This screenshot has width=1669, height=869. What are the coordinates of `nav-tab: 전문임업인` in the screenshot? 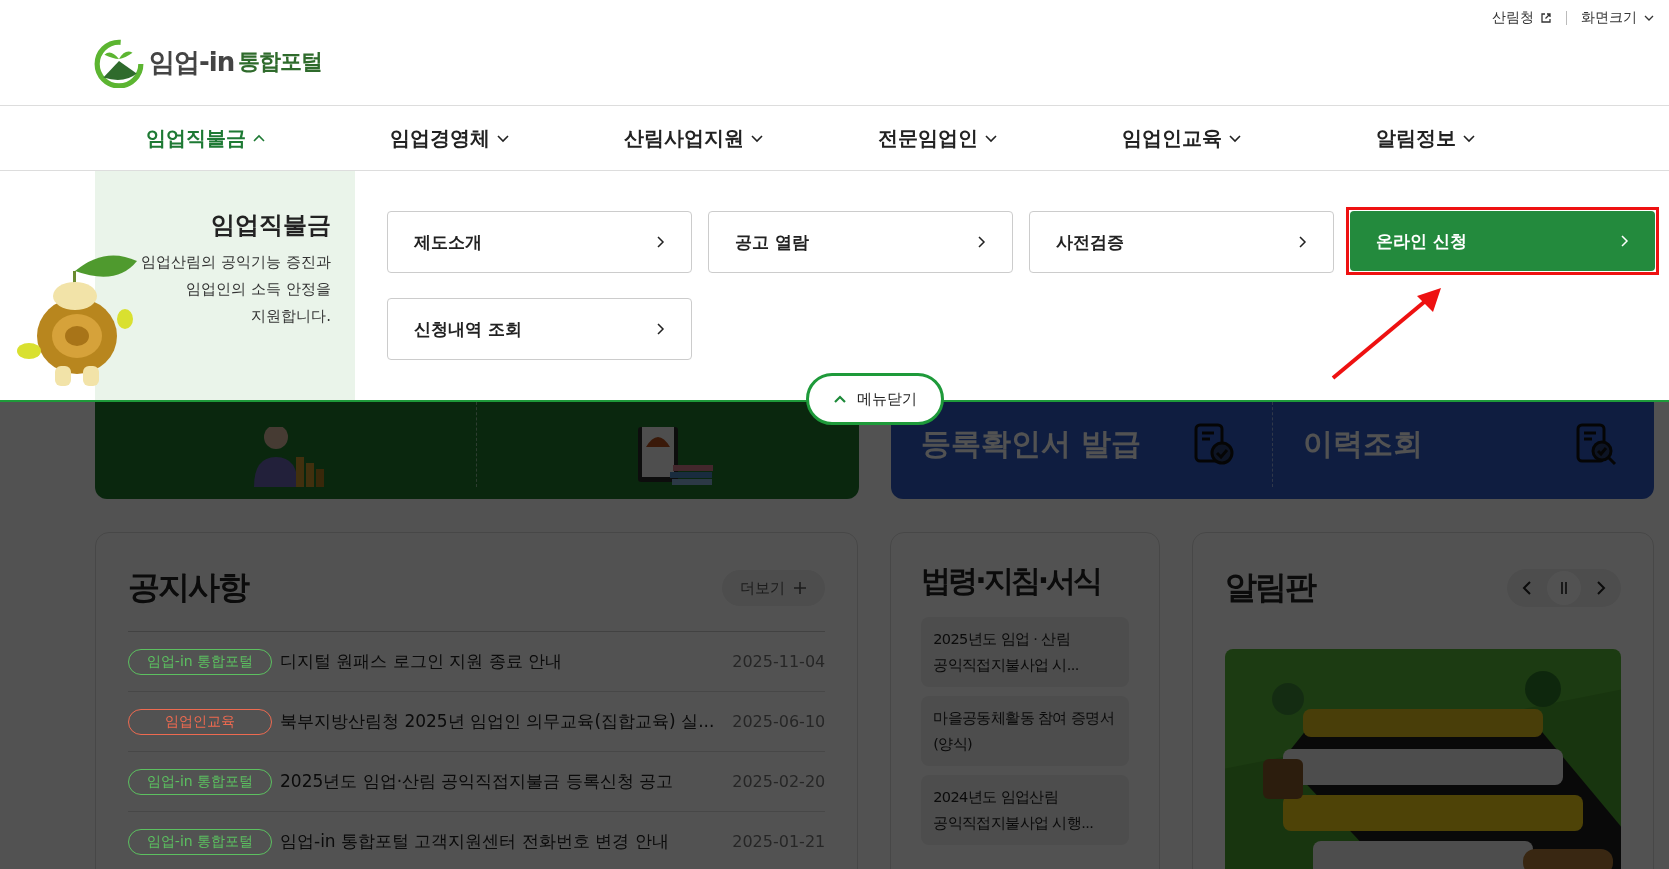 It's located at (1000, 138).